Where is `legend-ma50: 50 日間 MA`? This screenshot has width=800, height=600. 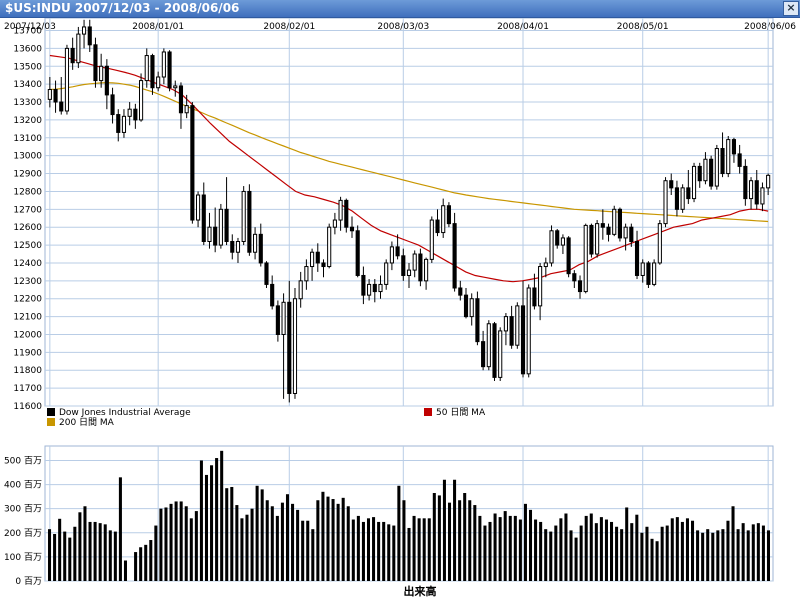
legend-ma50: 50 日間 MA is located at coordinates (461, 412).